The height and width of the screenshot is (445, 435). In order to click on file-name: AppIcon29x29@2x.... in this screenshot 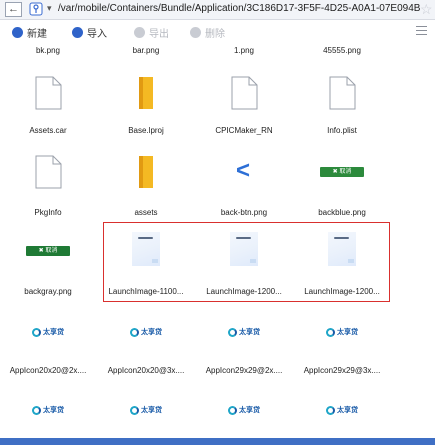, I will do `click(244, 370)`.